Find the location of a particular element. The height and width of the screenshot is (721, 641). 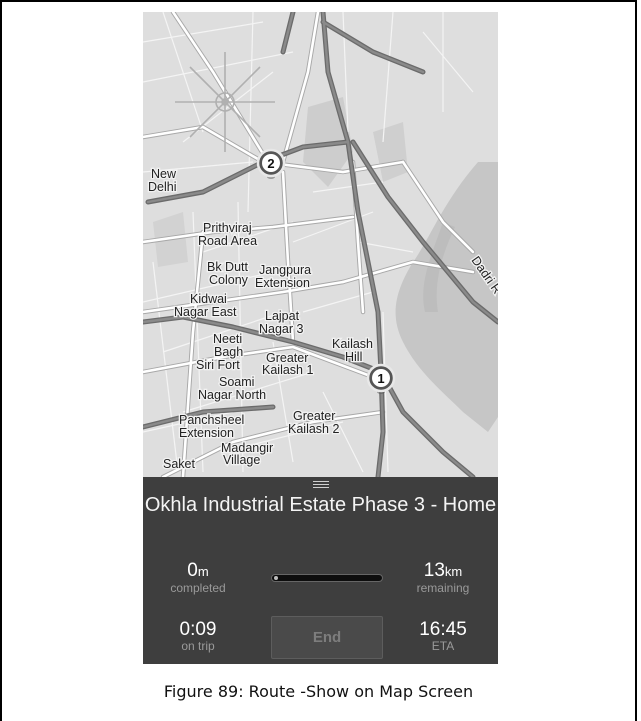

map-label-gk2-2: Kailash 2 is located at coordinates (313, 429).